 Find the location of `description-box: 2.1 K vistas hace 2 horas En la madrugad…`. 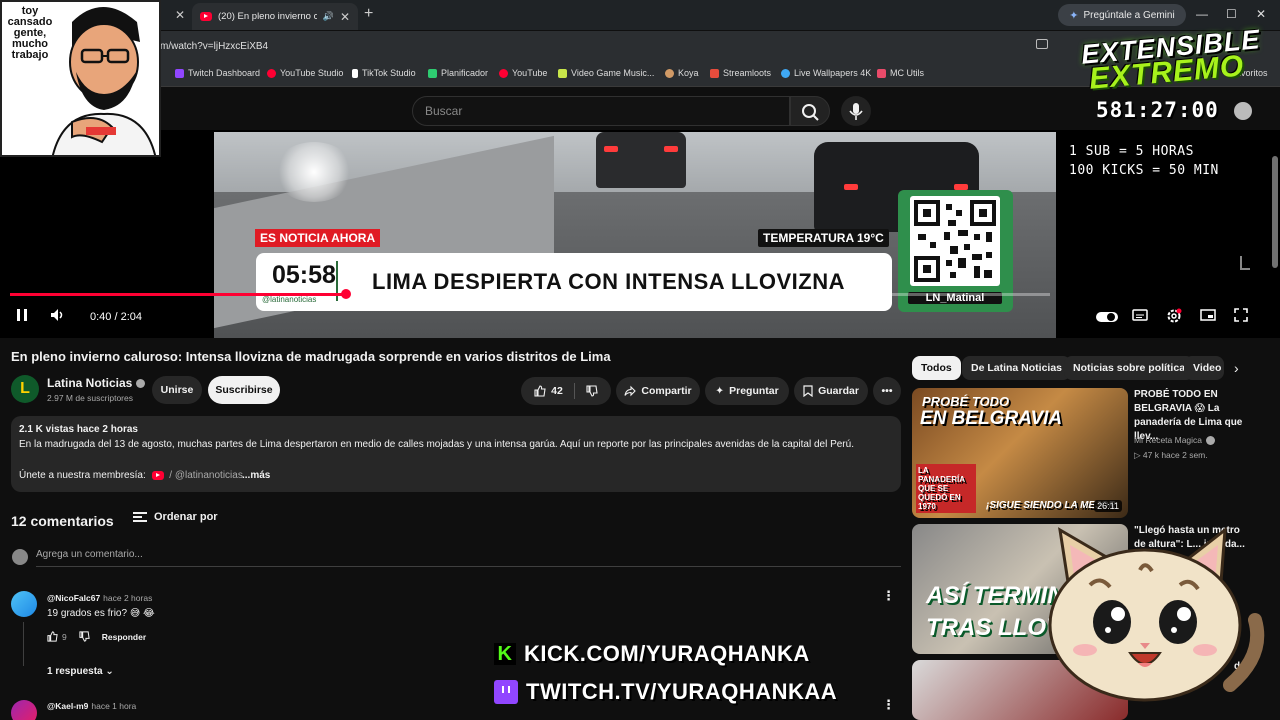

description-box: 2.1 K vistas hace 2 horas En la madrugad… is located at coordinates (456, 454).